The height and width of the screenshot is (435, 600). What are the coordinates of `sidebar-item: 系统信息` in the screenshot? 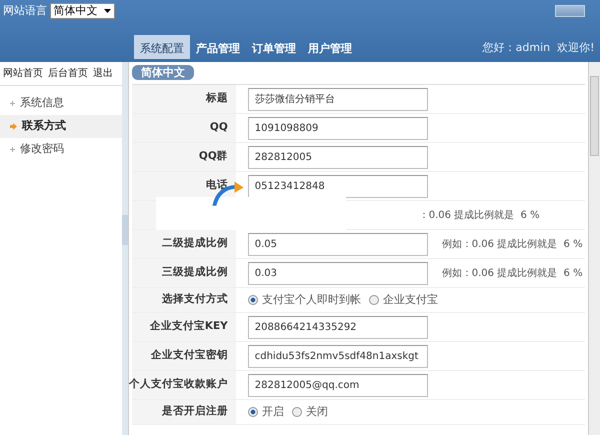 It's located at (61, 103).